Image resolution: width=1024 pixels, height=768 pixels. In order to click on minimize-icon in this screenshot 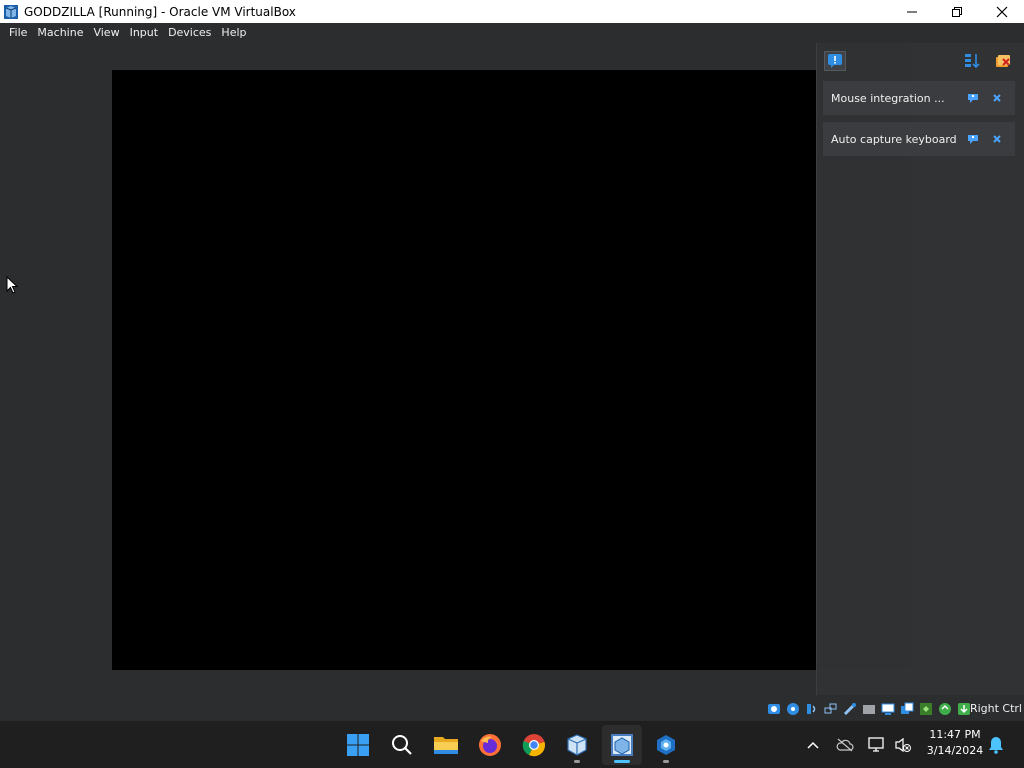, I will do `click(911, 11)`.